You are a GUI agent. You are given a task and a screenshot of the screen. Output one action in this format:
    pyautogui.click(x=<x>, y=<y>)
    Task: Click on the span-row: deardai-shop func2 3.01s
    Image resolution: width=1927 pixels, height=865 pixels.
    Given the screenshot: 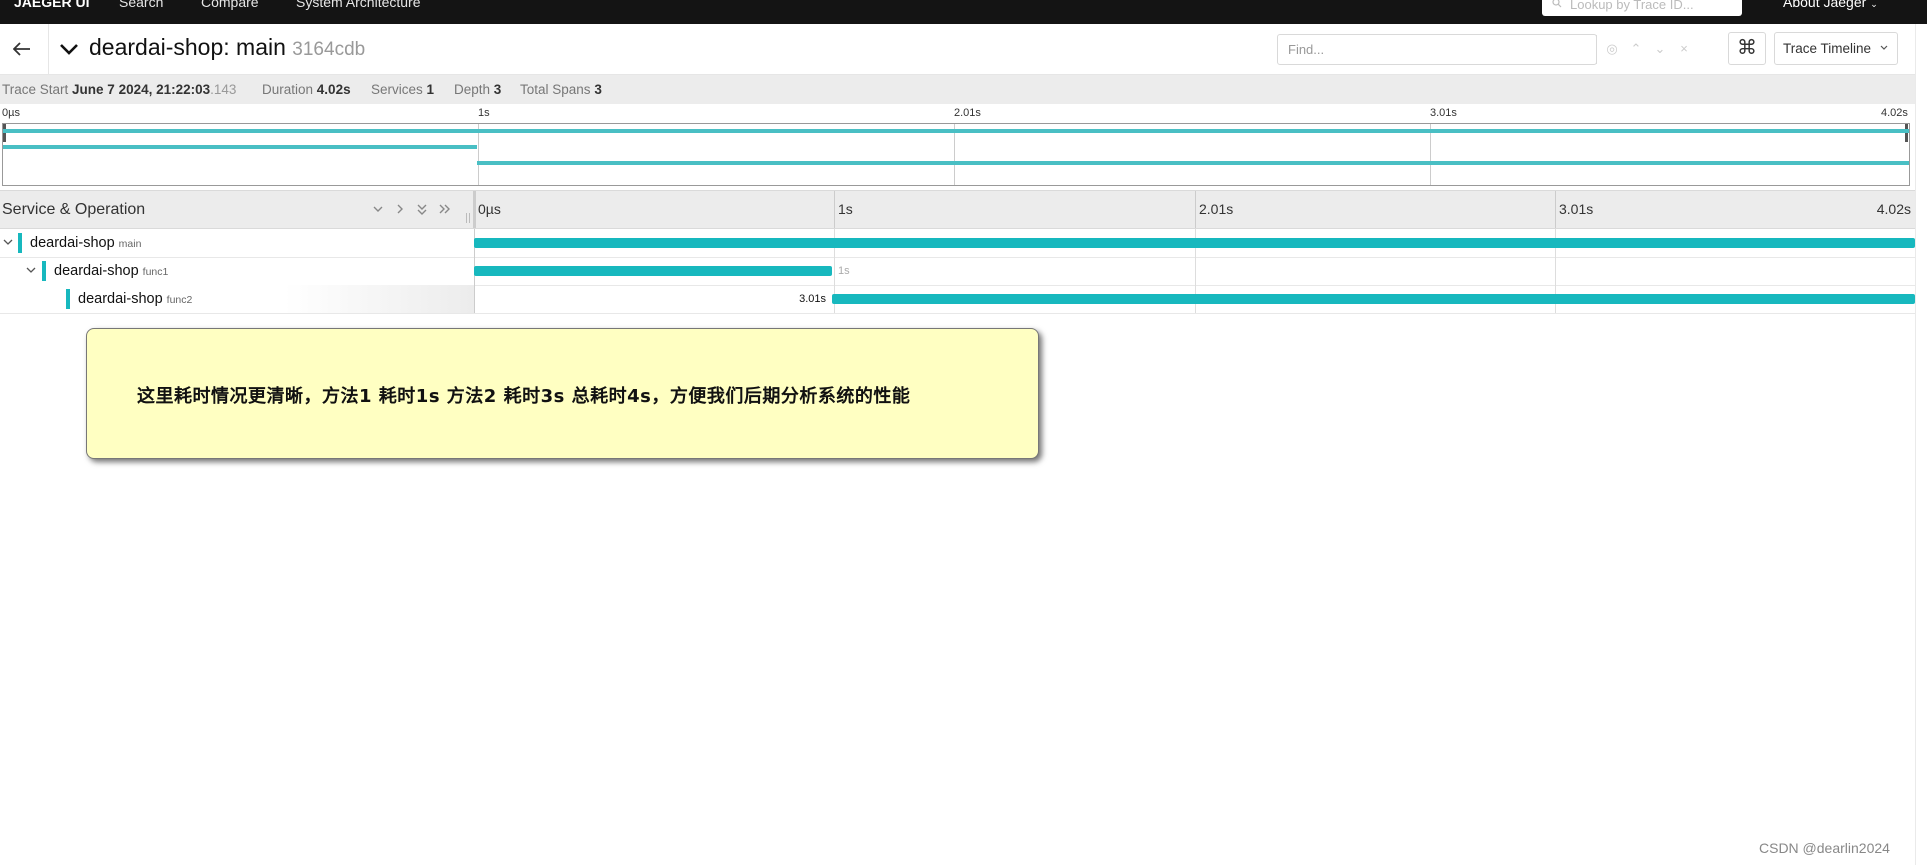 What is the action you would take?
    pyautogui.click(x=957, y=299)
    